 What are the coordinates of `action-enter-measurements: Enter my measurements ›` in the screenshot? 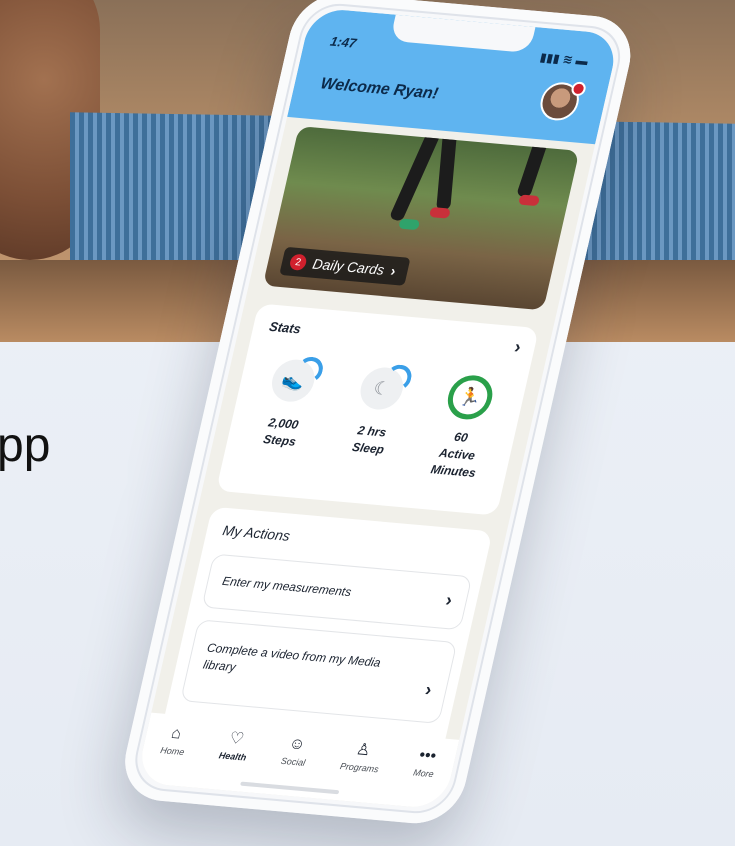 It's located at (337, 592).